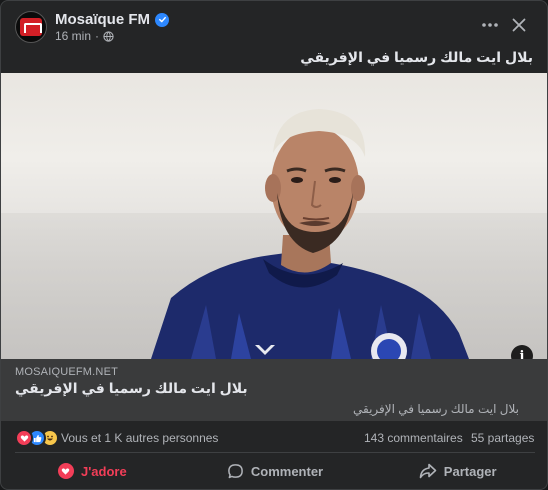  I want to click on post-meta: 16 min ·, so click(84, 36).